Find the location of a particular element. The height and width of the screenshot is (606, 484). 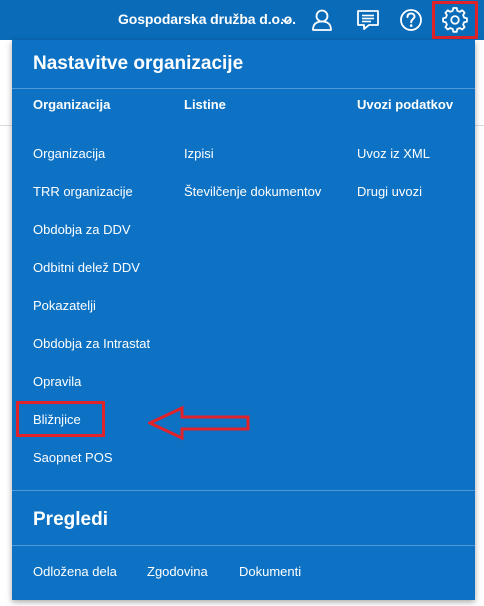

bliznjice-highlight-box is located at coordinates (60, 419).